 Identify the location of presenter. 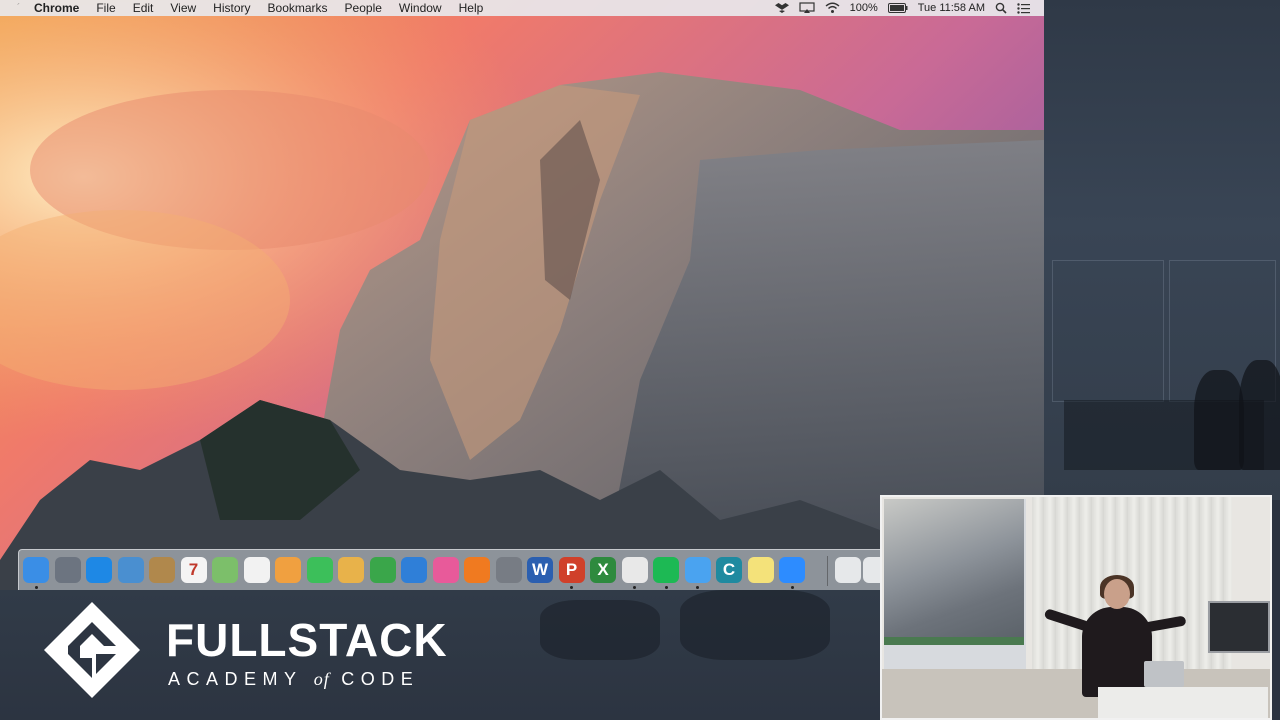
(1117, 652).